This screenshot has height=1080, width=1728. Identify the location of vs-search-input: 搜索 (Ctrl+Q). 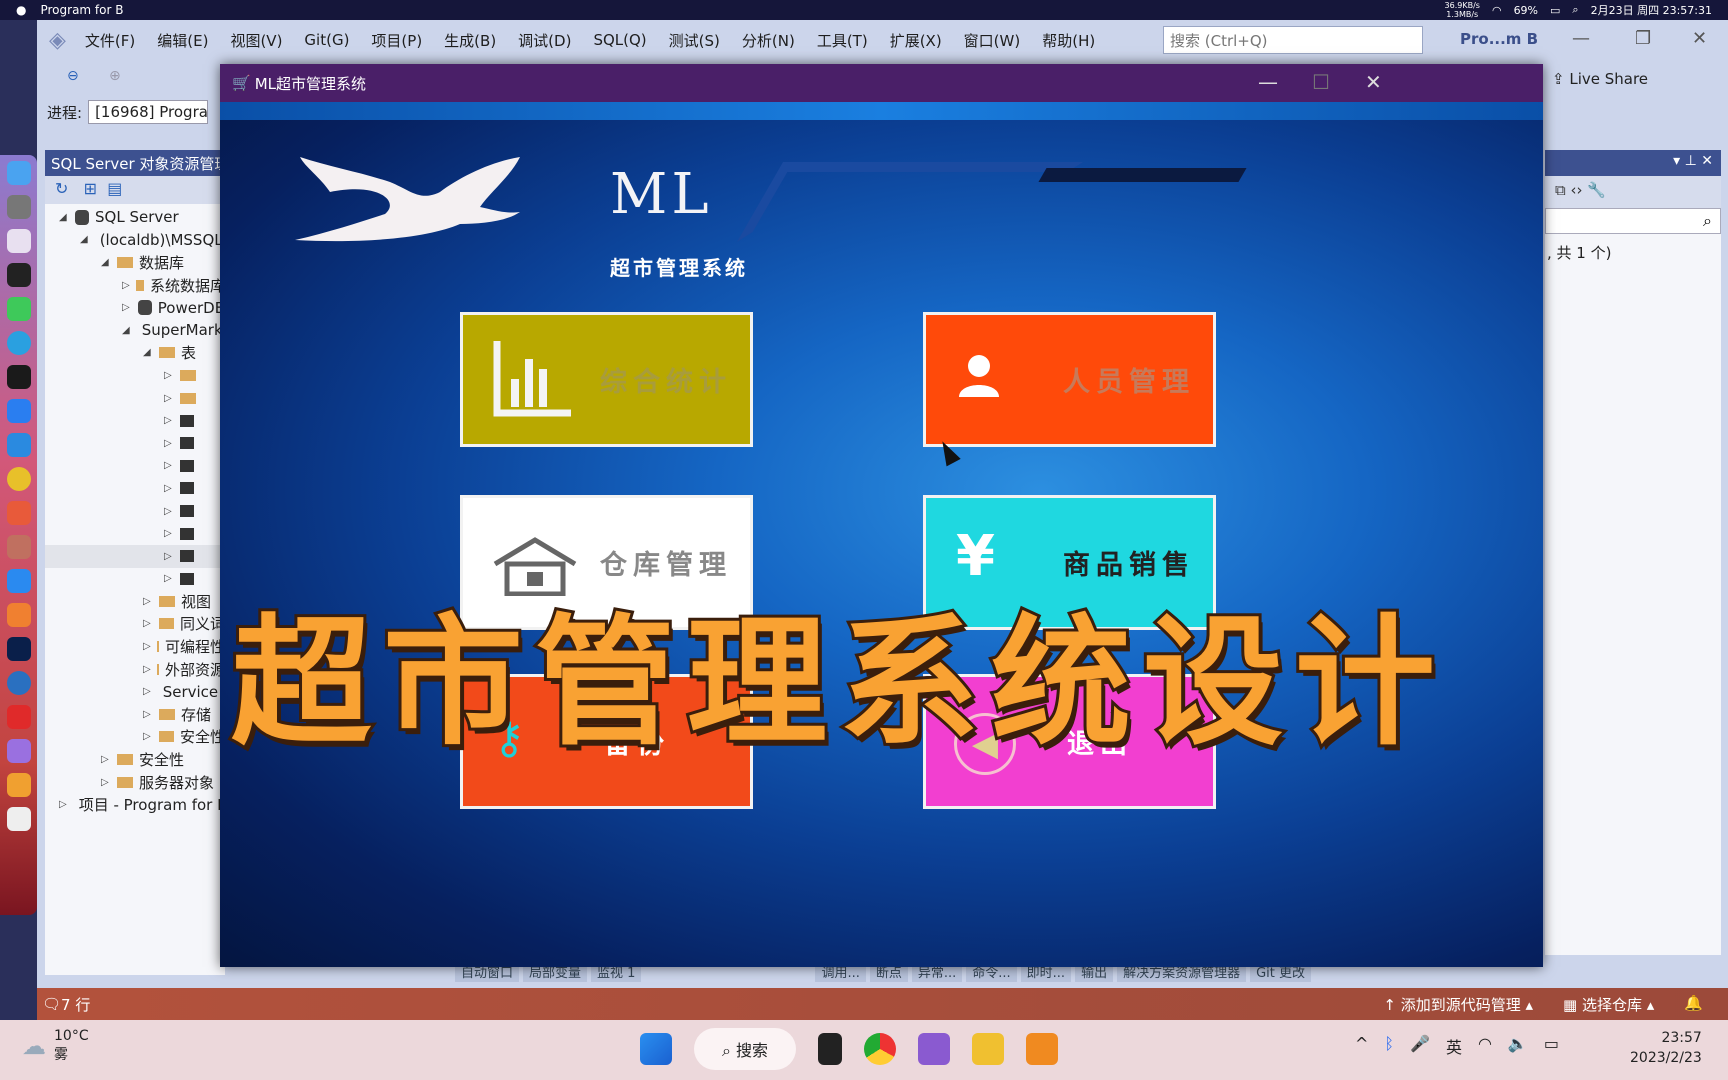
(1293, 40).